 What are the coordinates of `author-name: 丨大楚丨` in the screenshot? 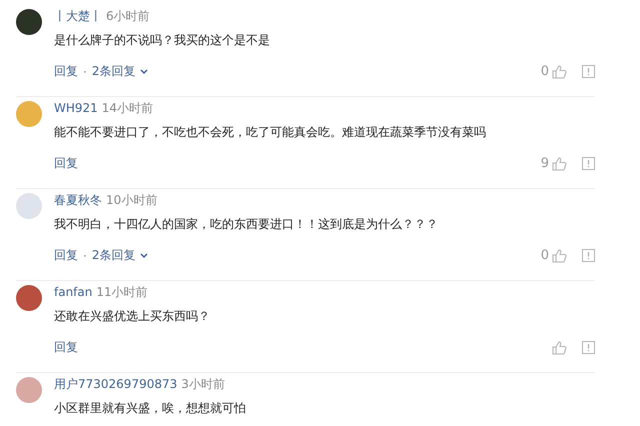 It's located at (78, 16).